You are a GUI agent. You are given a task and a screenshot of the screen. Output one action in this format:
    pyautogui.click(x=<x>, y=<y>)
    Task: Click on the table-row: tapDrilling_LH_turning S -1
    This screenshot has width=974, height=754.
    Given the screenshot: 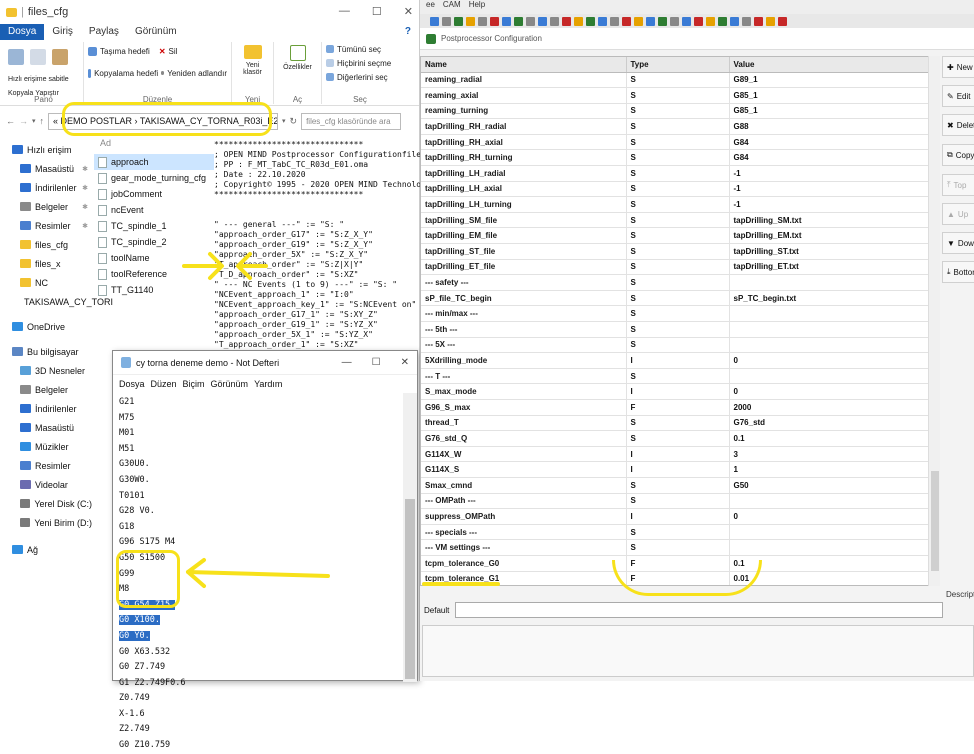 What is the action you would take?
    pyautogui.click(x=680, y=204)
    